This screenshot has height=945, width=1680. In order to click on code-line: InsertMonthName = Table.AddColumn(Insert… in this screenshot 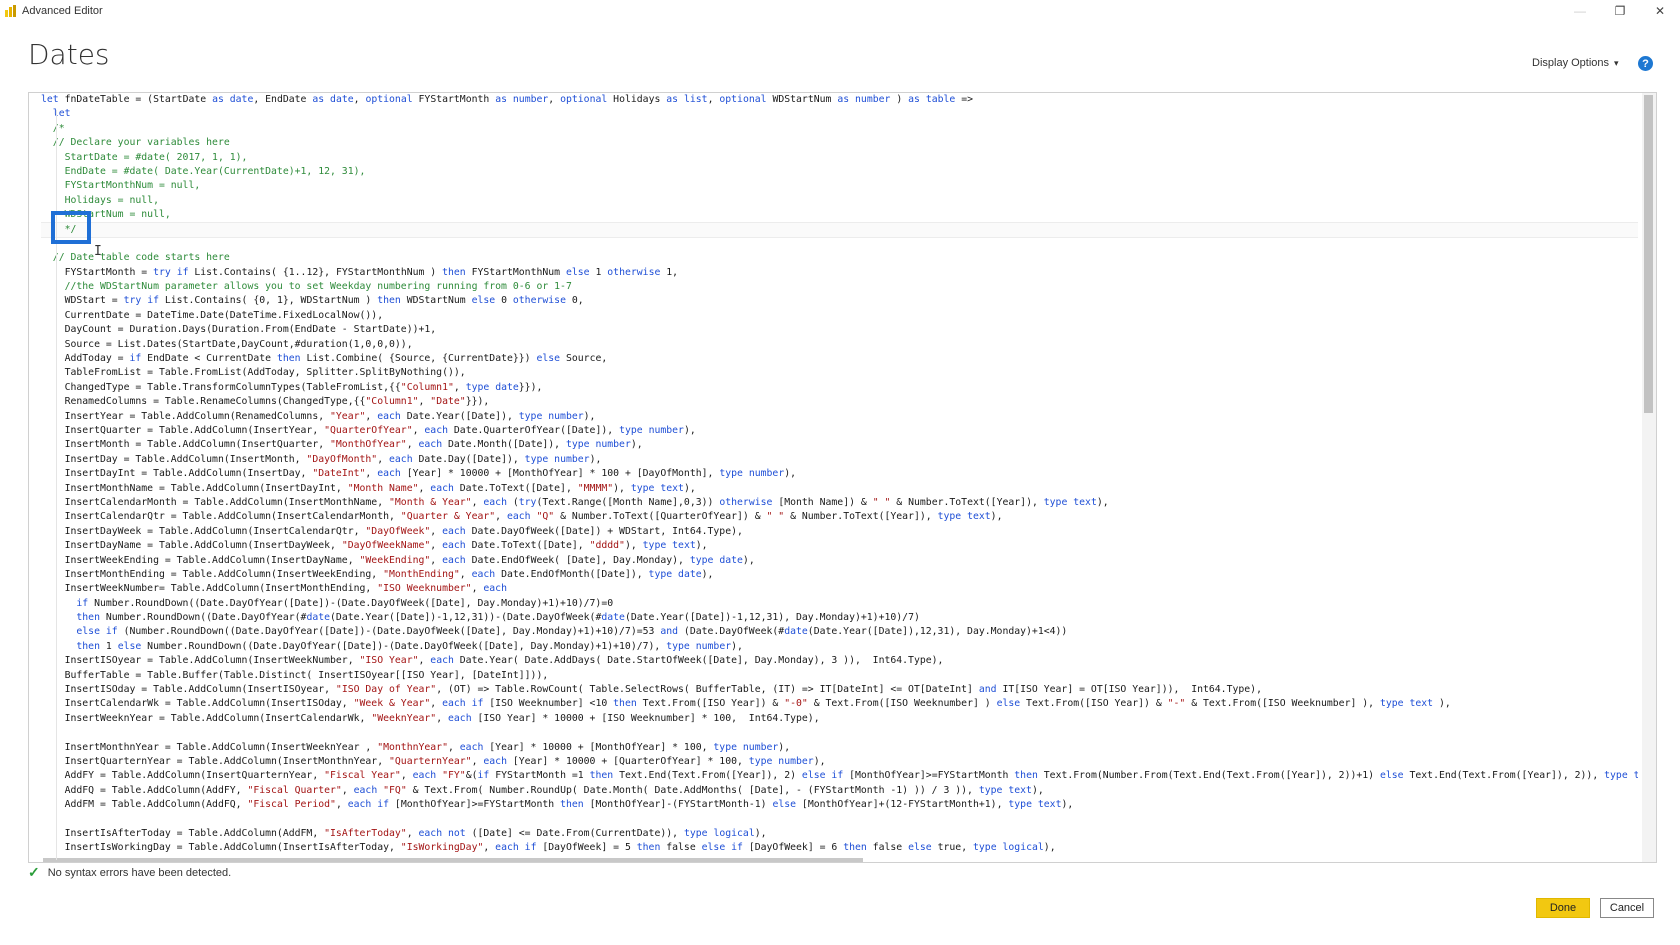, I will do `click(839, 489)`.